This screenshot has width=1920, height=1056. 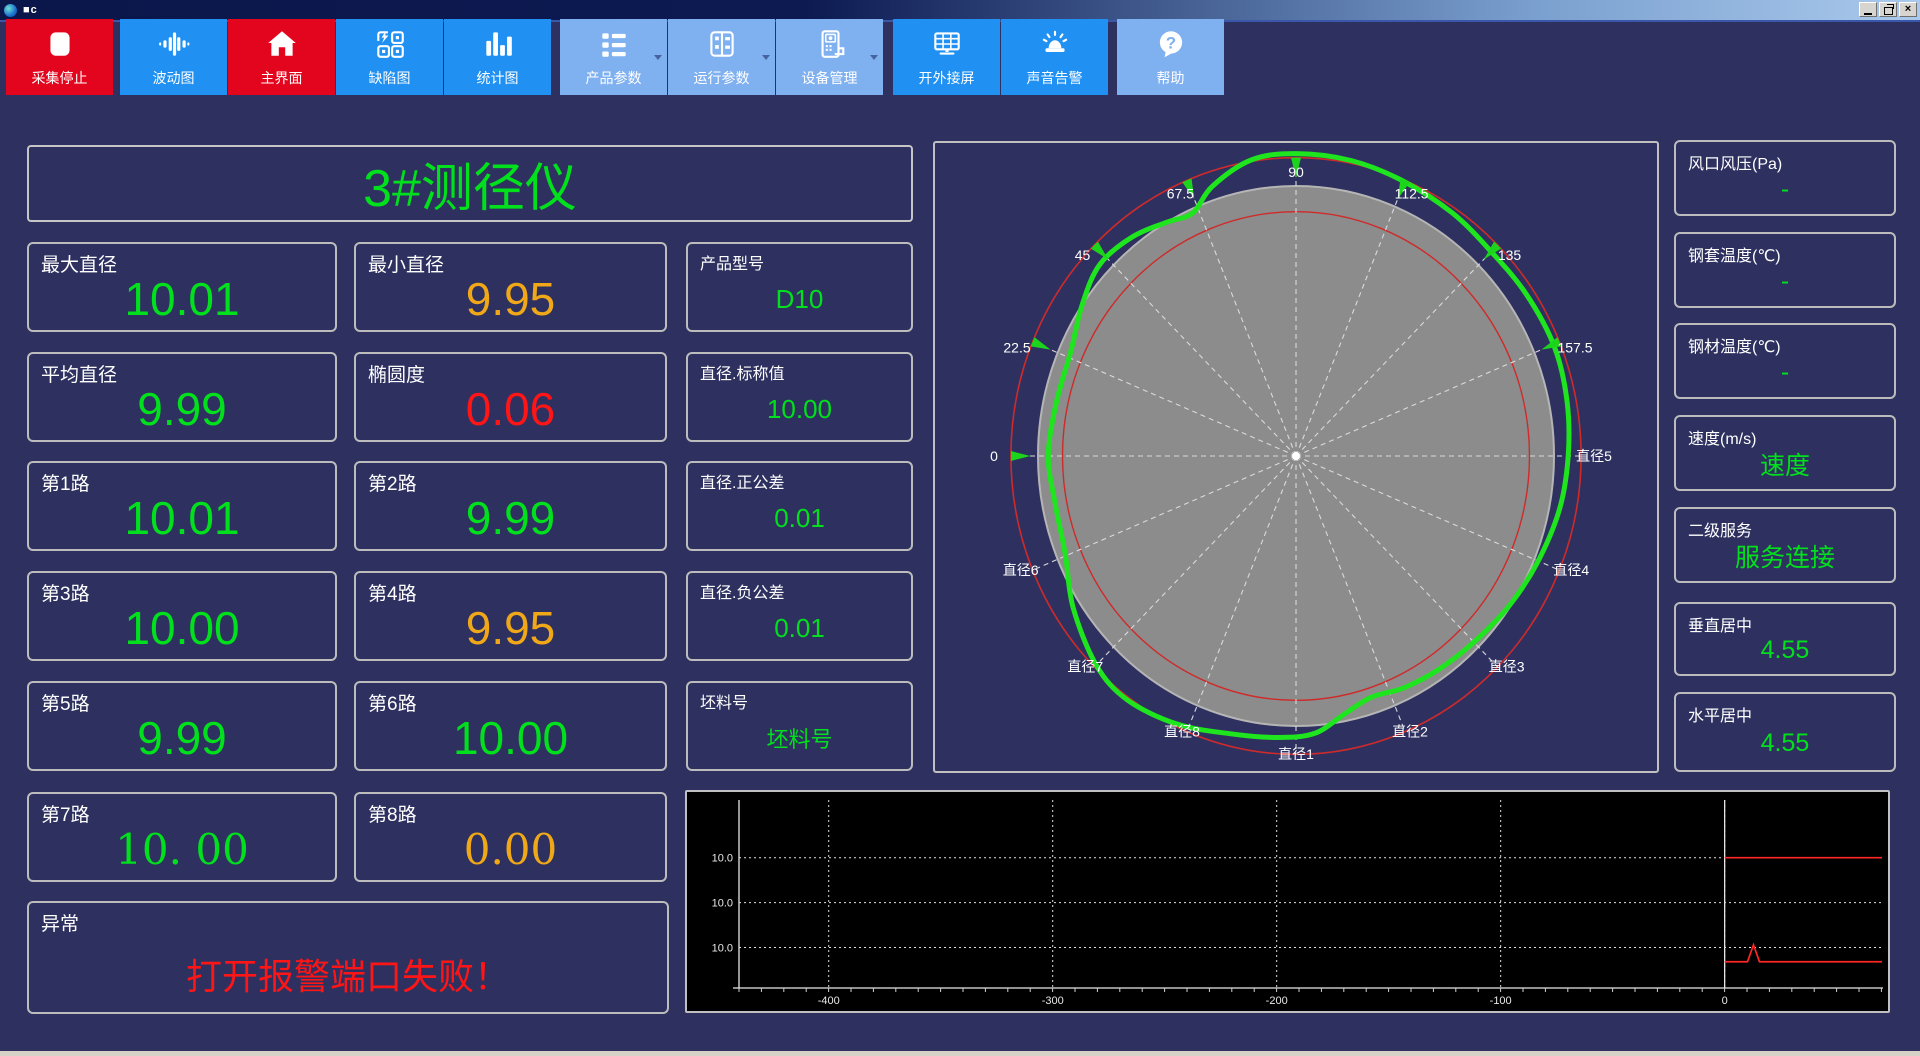 I want to click on card-path-7: 第7路 10. 00, so click(x=182, y=837).